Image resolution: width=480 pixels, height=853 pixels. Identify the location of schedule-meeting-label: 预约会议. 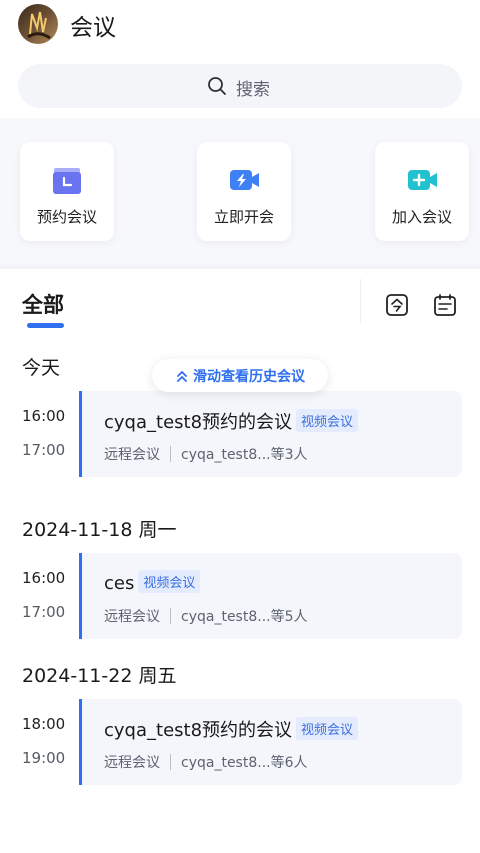
(66, 217).